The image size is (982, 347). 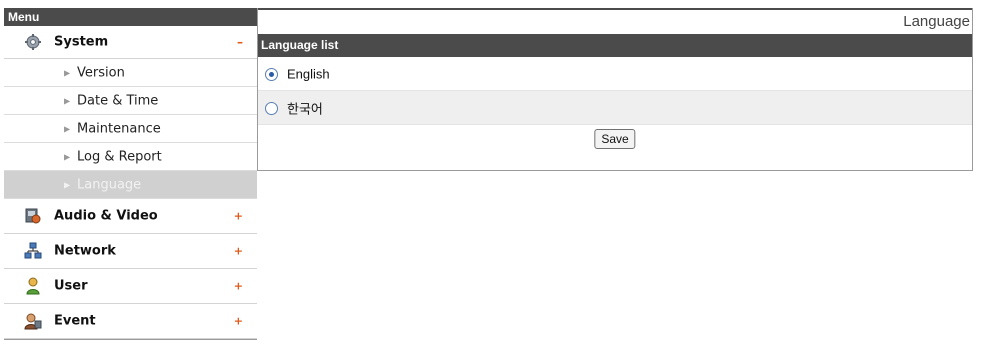 I want to click on menu-group-label: User, so click(x=71, y=286).